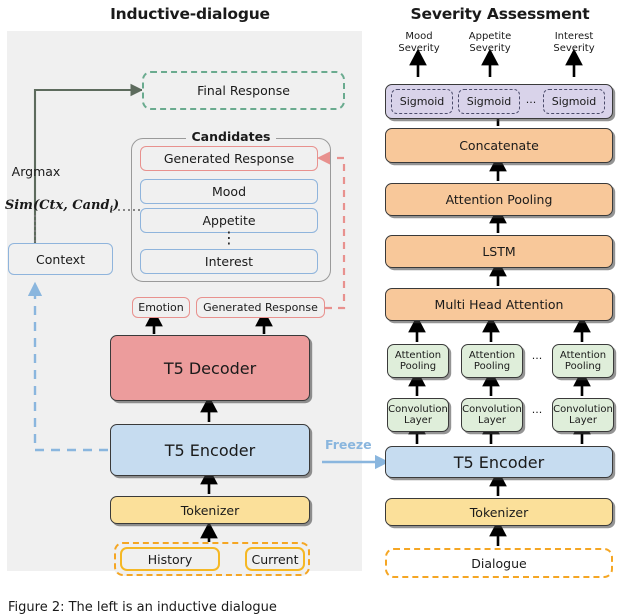  I want to click on branch-ellipsis-convolution: ···, so click(537, 412).